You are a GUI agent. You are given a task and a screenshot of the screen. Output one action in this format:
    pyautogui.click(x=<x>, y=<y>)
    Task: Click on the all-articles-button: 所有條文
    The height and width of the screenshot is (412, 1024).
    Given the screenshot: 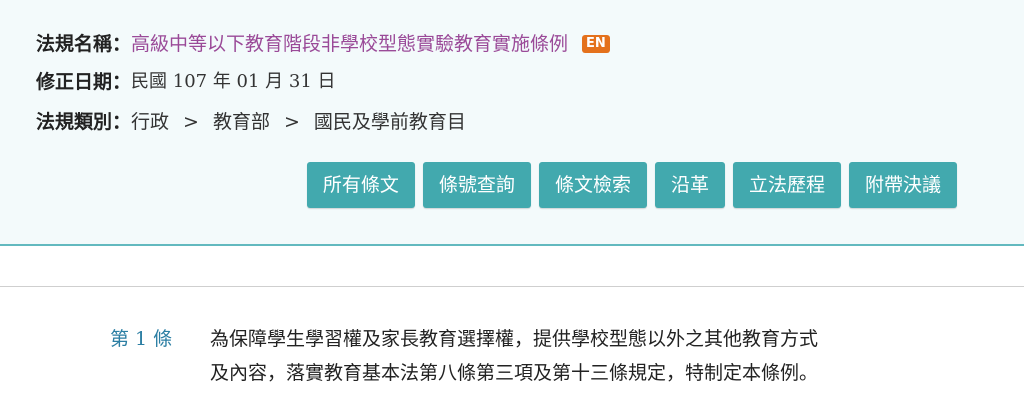 What is the action you would take?
    pyautogui.click(x=360, y=185)
    